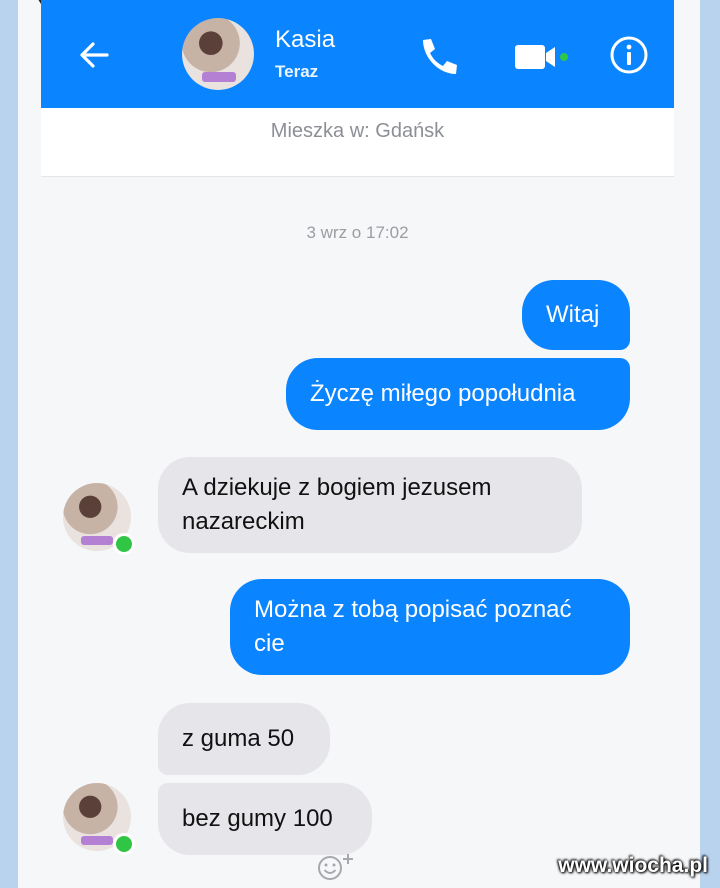  I want to click on add-reaction-icon, so click(335, 867).